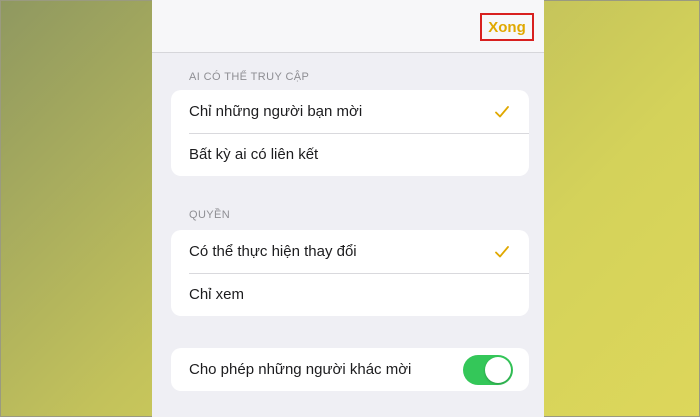 This screenshot has height=417, width=700. What do you see at coordinates (249, 77) in the screenshot?
I see `access-section-header: AI CÓ THỂ TRUY CẬP` at bounding box center [249, 77].